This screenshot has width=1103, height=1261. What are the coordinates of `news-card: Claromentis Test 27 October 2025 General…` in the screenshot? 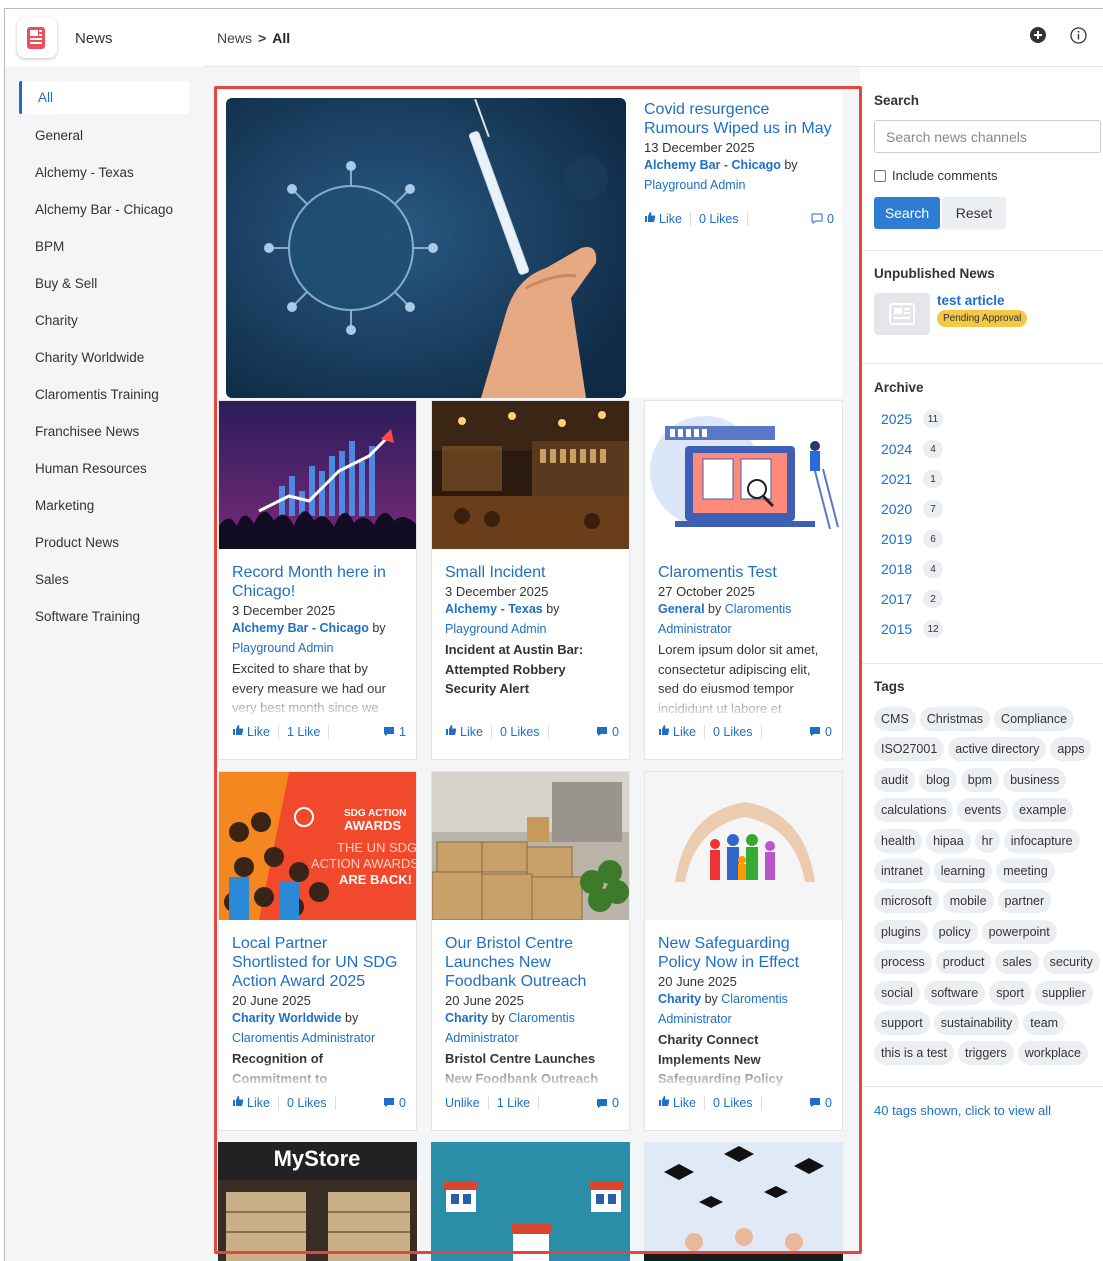 It's located at (743, 580).